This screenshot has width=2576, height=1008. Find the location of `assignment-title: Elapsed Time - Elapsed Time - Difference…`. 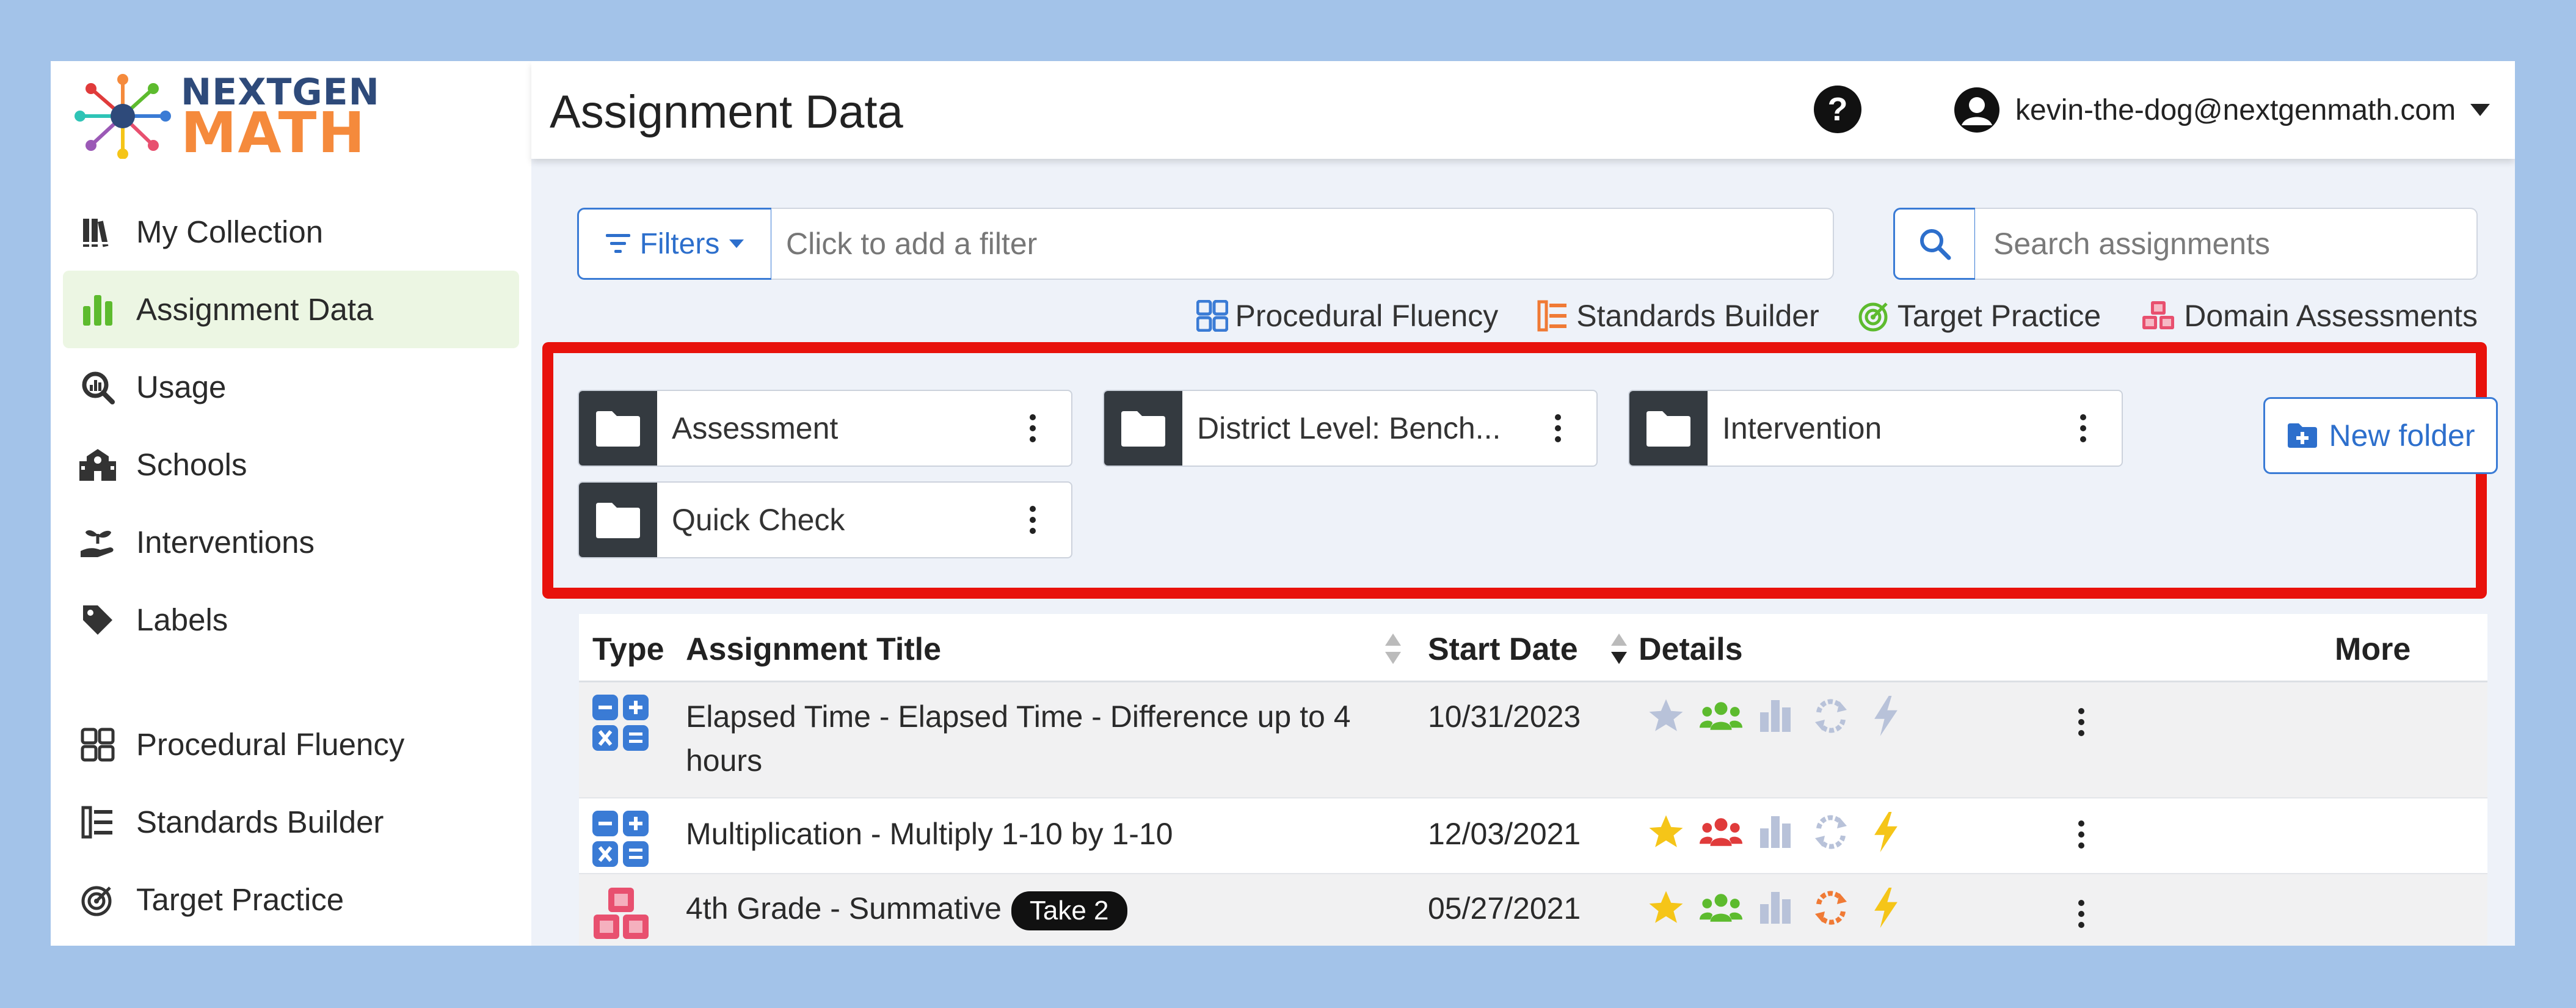

assignment-title: Elapsed Time - Elapsed Time - Difference… is located at coordinates (1037, 739).